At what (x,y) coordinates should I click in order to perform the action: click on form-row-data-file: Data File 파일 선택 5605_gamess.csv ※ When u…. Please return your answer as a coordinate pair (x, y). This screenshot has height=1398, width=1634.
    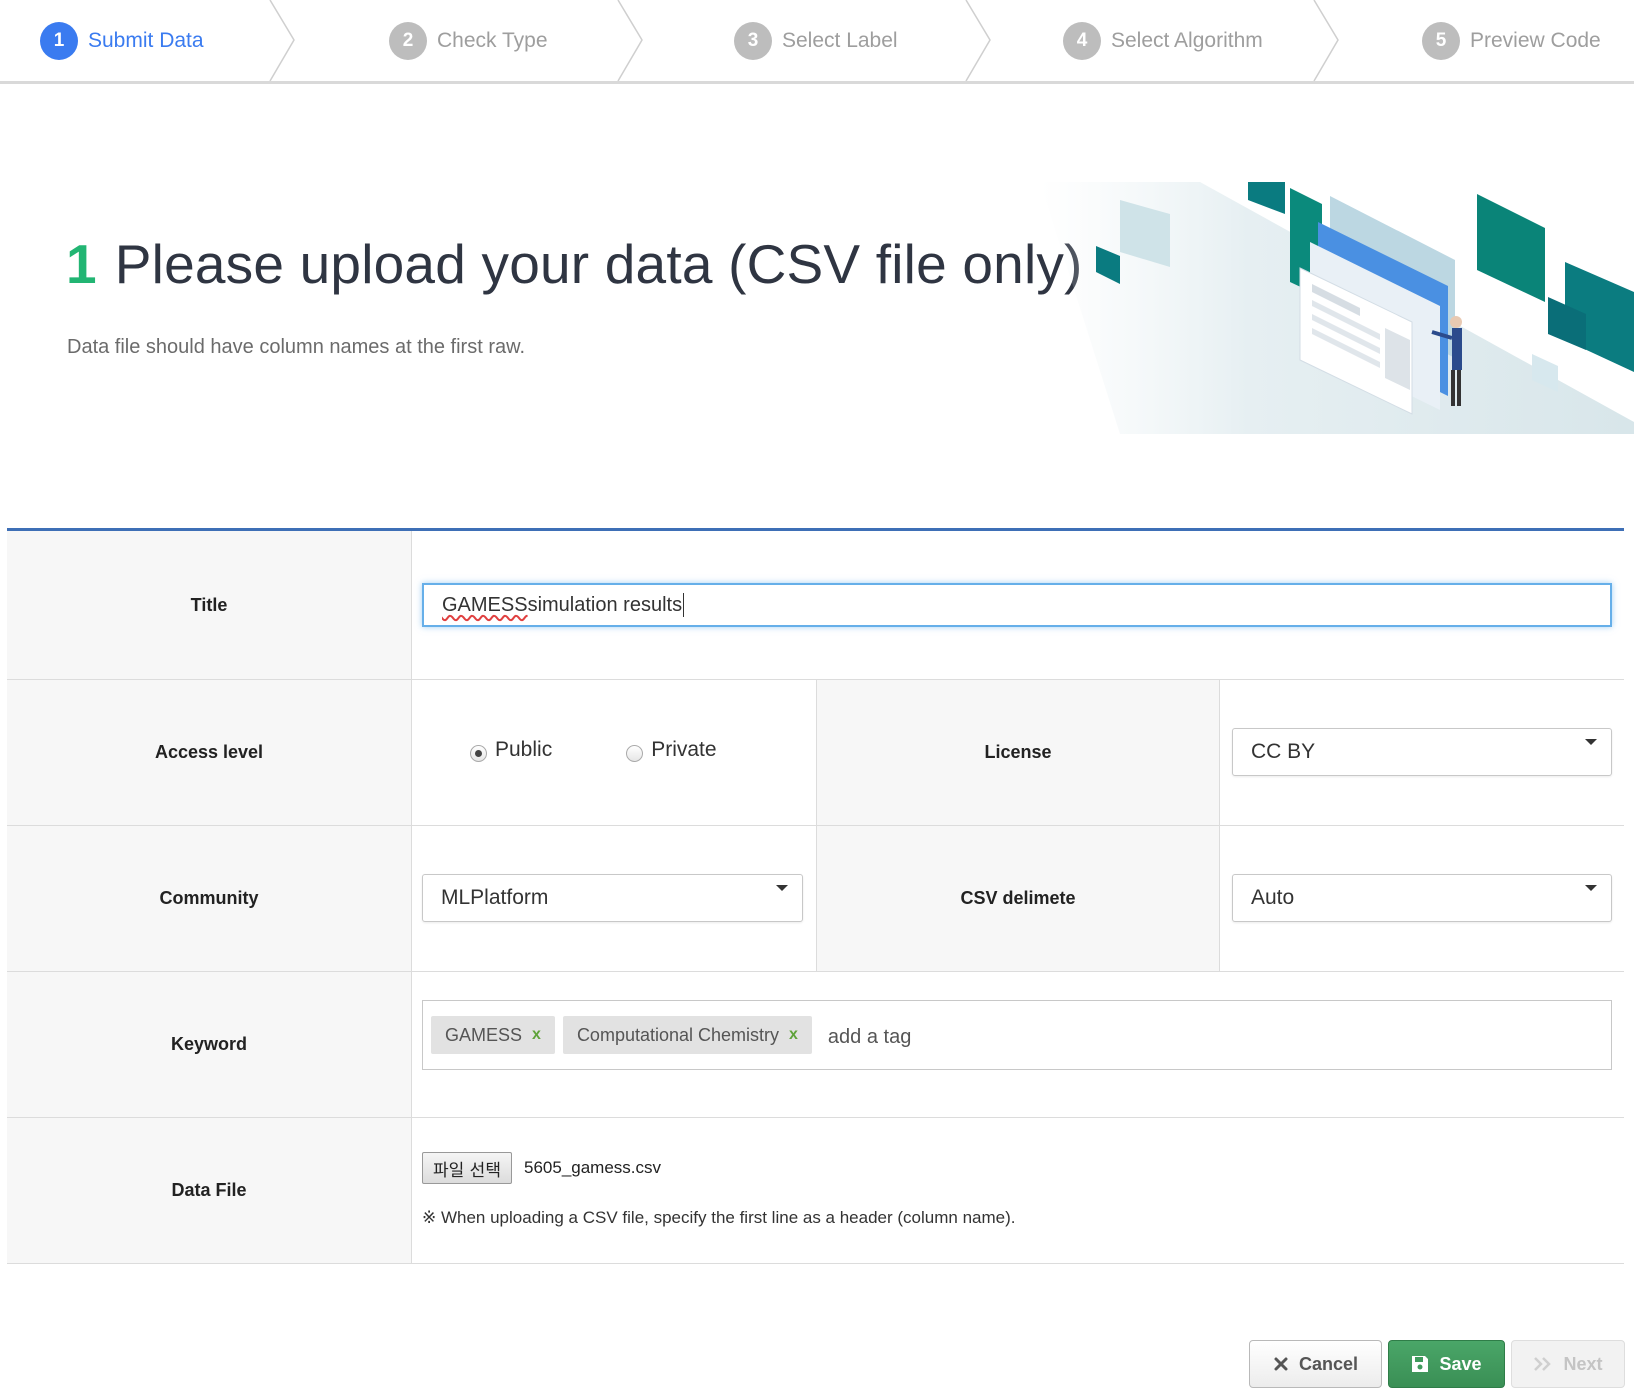
    Looking at the image, I should click on (815, 1191).